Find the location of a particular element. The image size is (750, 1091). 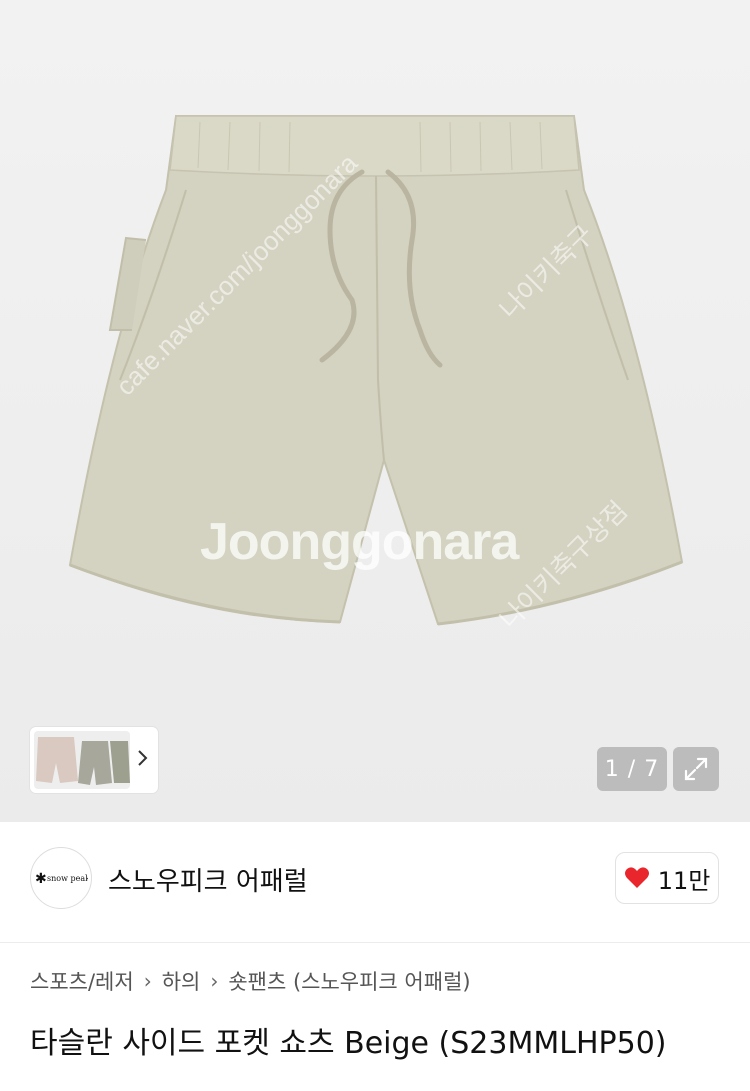

breadcrumb-item: 스포츠/레저 is located at coordinates (82, 981).